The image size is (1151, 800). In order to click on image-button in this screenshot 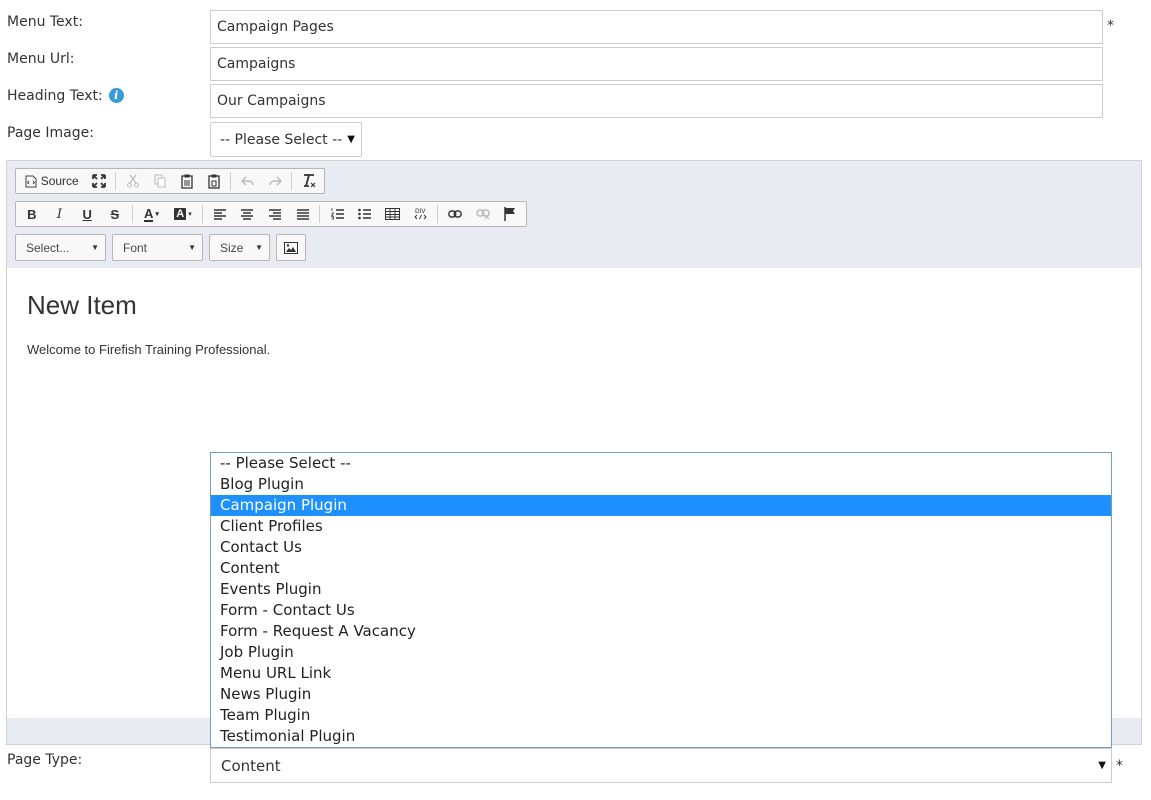, I will do `click(291, 247)`.